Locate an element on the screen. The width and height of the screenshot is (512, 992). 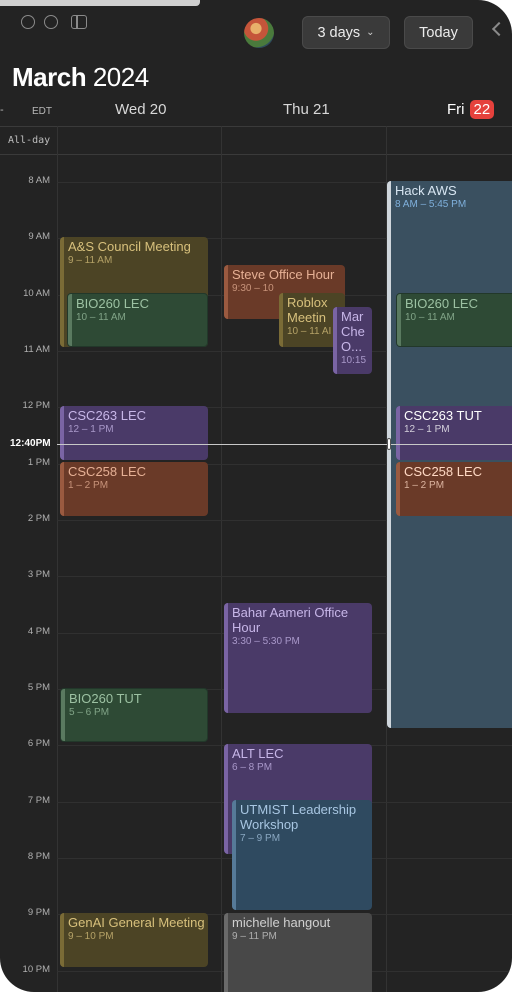
page-title: March 2024 is located at coordinates (80, 77).